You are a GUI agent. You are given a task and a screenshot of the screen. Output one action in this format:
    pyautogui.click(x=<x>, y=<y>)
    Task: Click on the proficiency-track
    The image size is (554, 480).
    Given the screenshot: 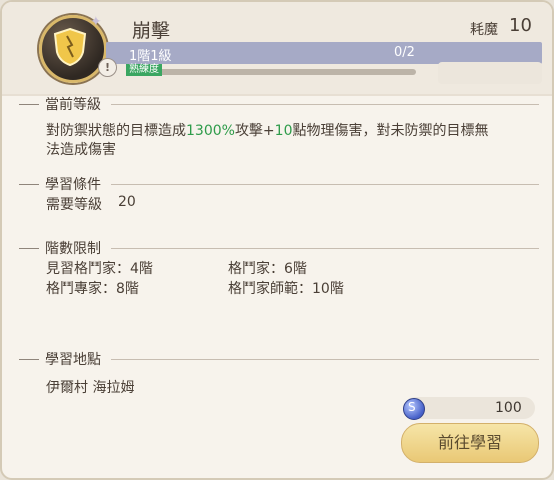 What is the action you would take?
    pyautogui.click(x=271, y=72)
    